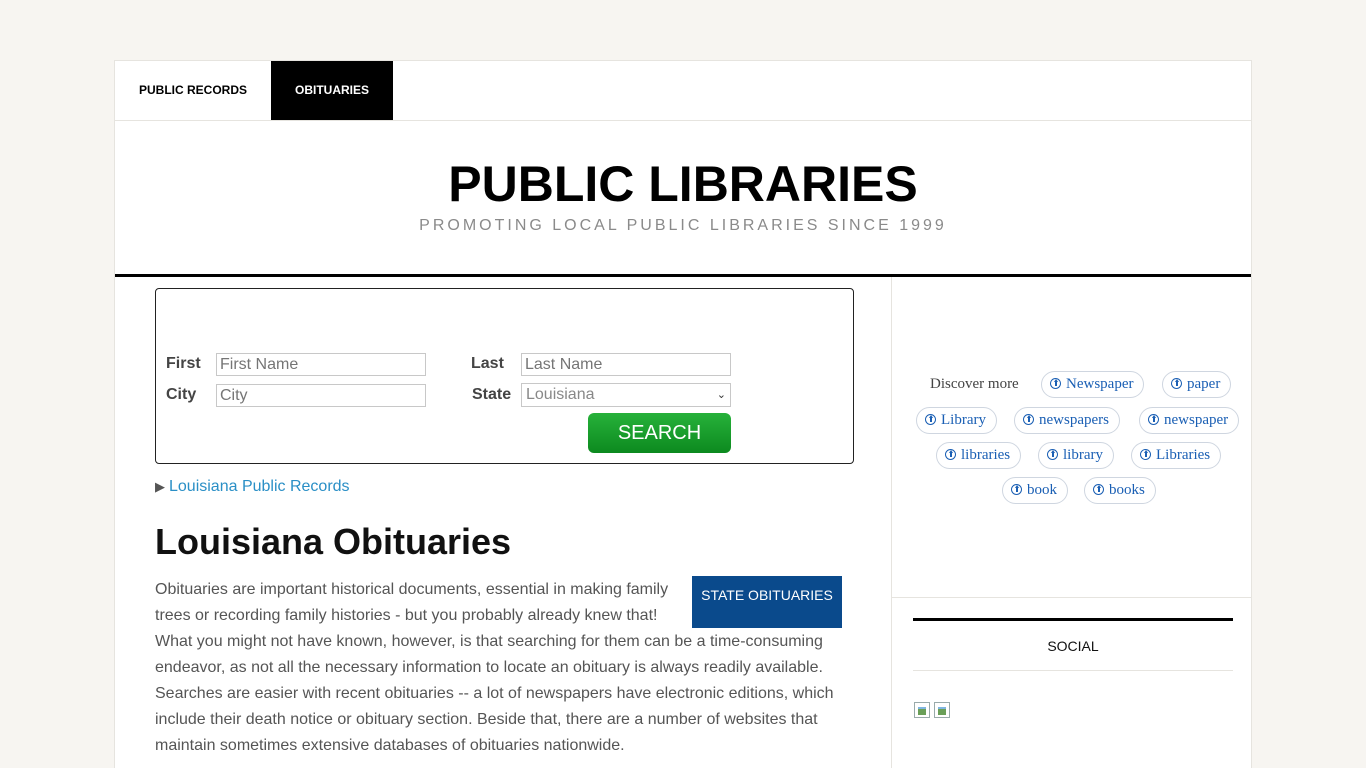 Image resolution: width=1366 pixels, height=768 pixels. I want to click on nav-public-records: PUBLIC RECORDS, so click(193, 90).